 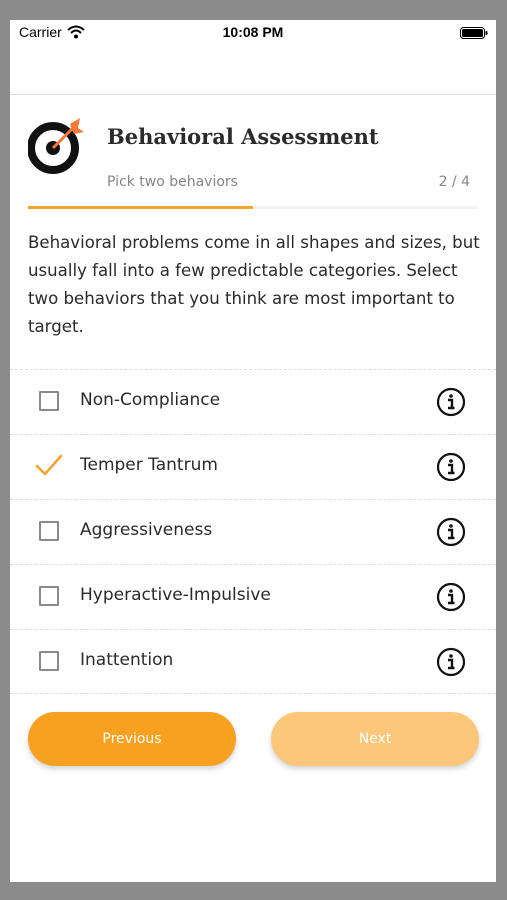 I want to click on progress-bar, so click(x=253, y=207).